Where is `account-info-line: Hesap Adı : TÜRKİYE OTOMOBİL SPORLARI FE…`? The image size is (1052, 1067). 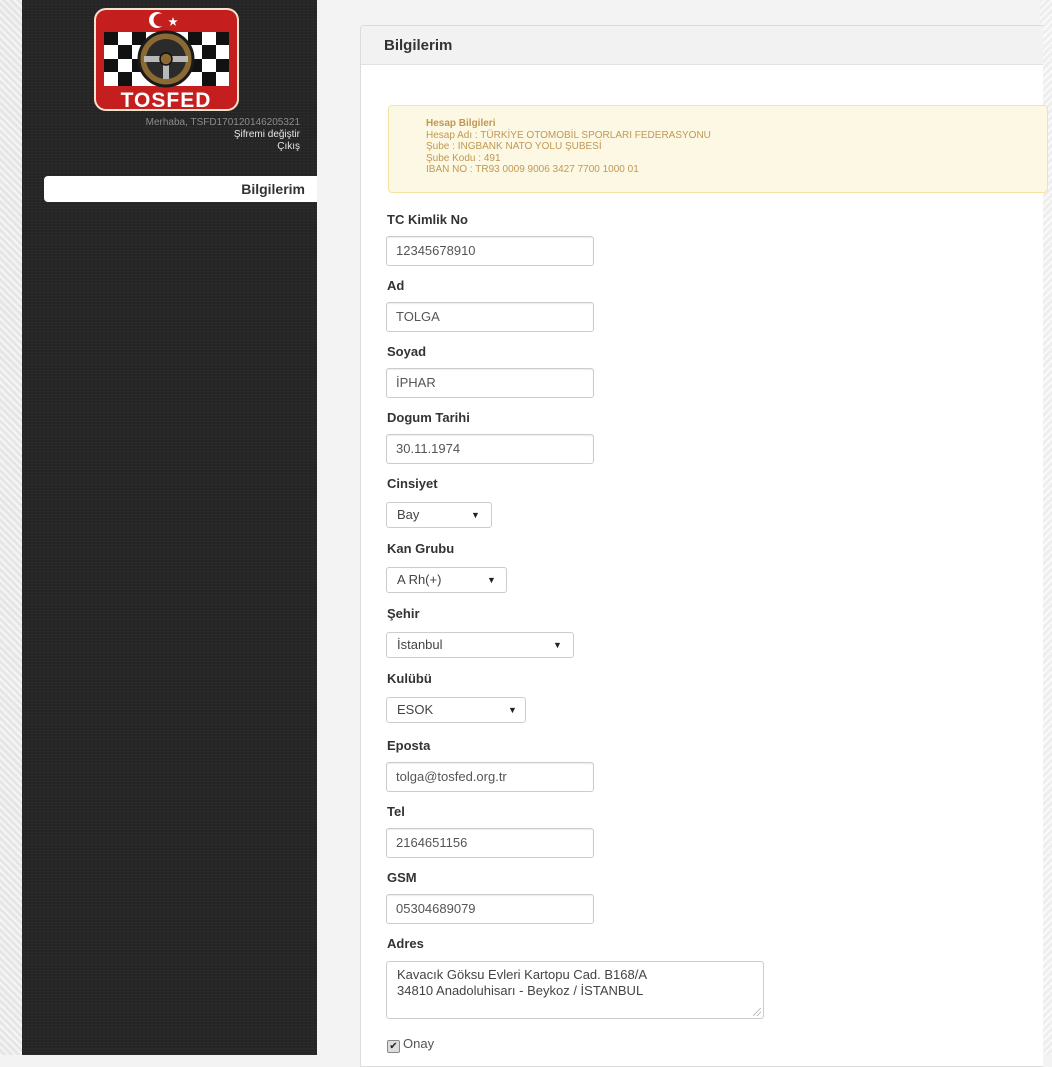 account-info-line: Hesap Adı : TÜRKİYE OTOMOBİL SPORLARI FE… is located at coordinates (568, 135).